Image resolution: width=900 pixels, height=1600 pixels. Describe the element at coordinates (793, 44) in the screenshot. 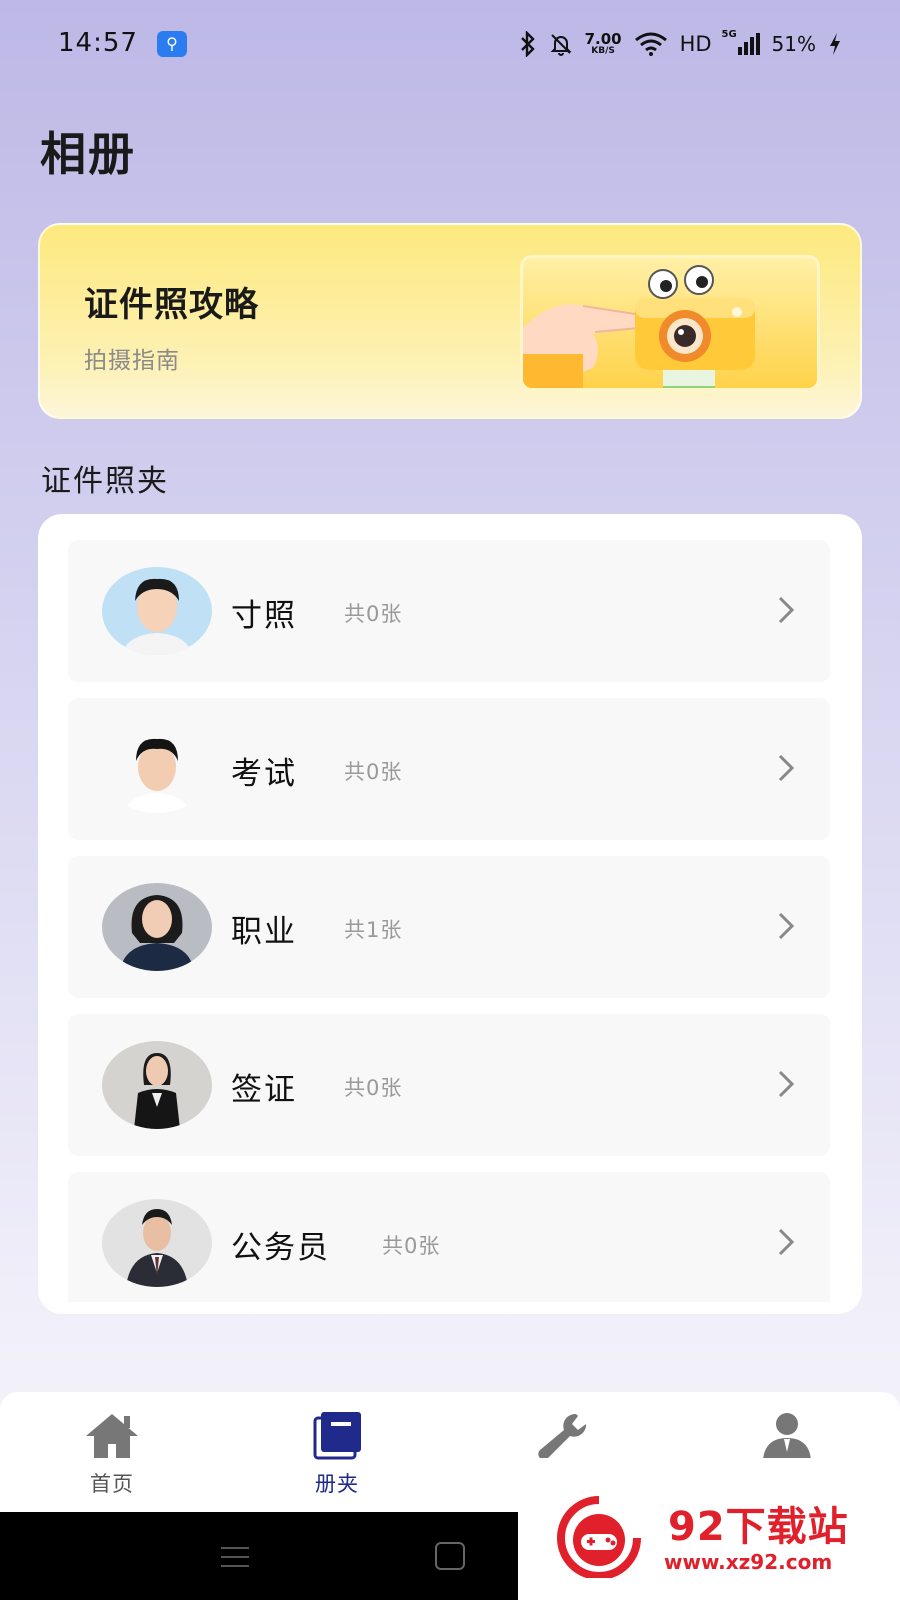

I see `battery-percent: 51%` at that location.